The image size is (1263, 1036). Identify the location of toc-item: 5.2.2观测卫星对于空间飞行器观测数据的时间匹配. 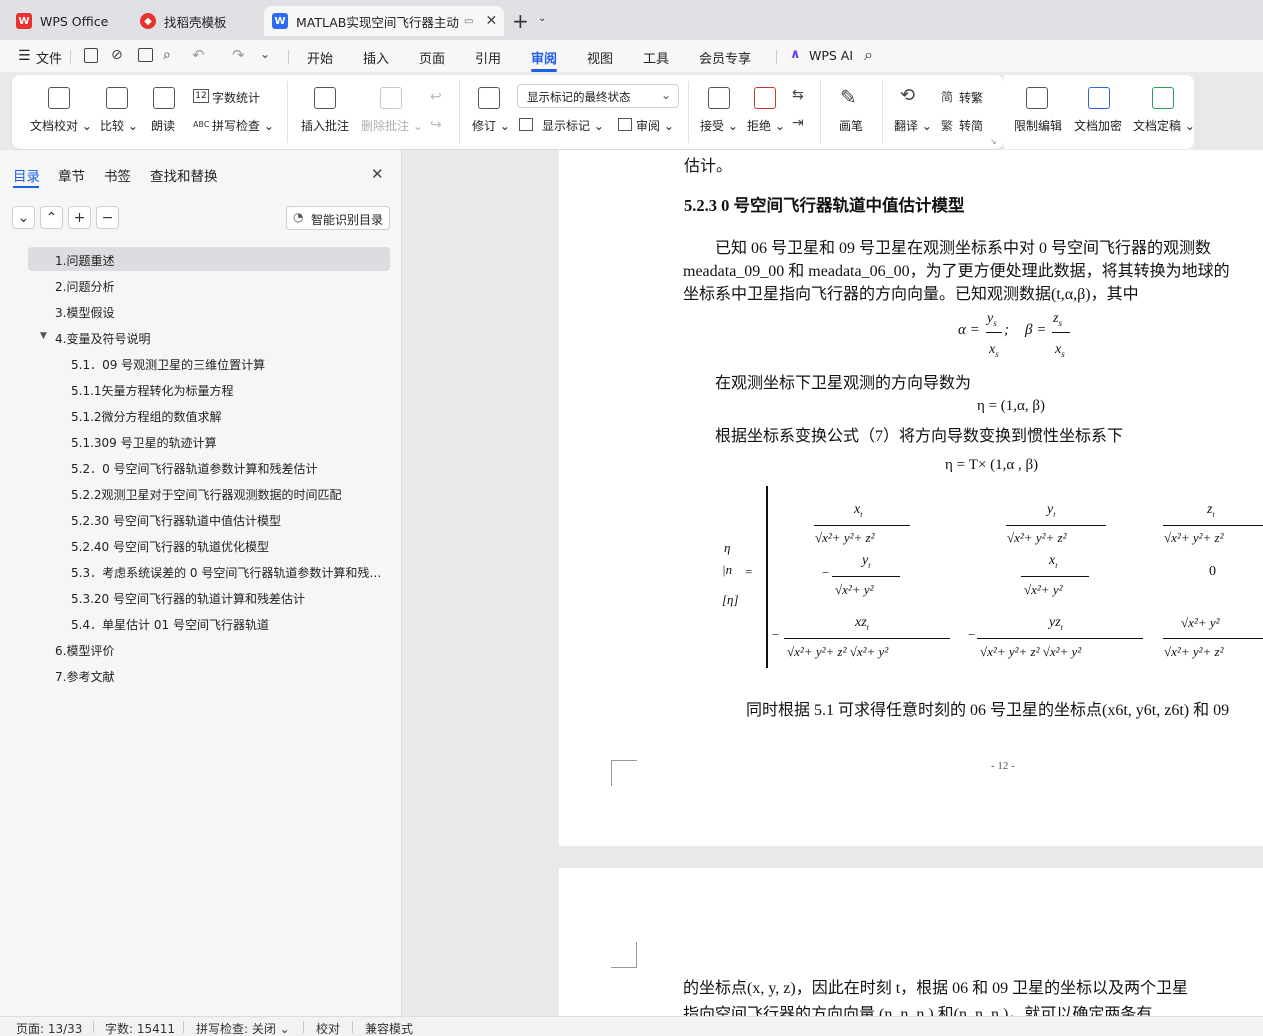
(226, 494).